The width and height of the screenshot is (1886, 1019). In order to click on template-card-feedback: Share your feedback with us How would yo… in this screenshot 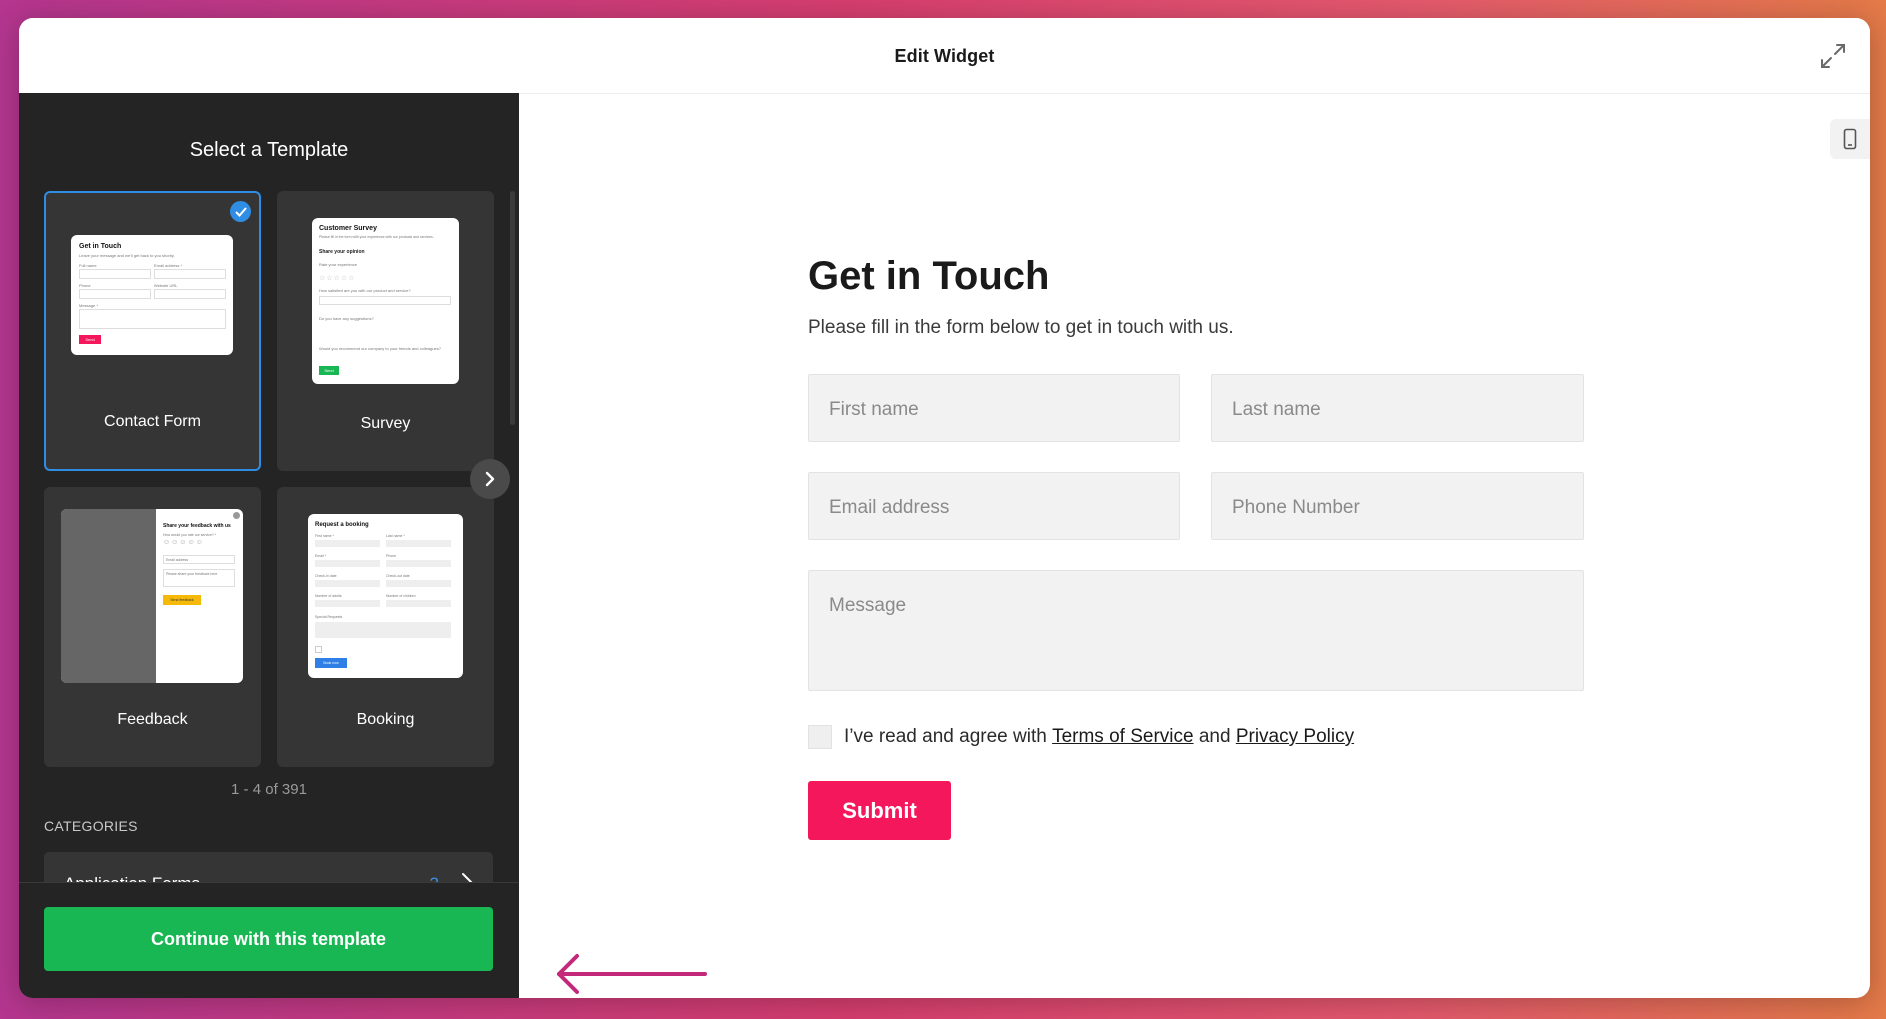, I will do `click(152, 627)`.